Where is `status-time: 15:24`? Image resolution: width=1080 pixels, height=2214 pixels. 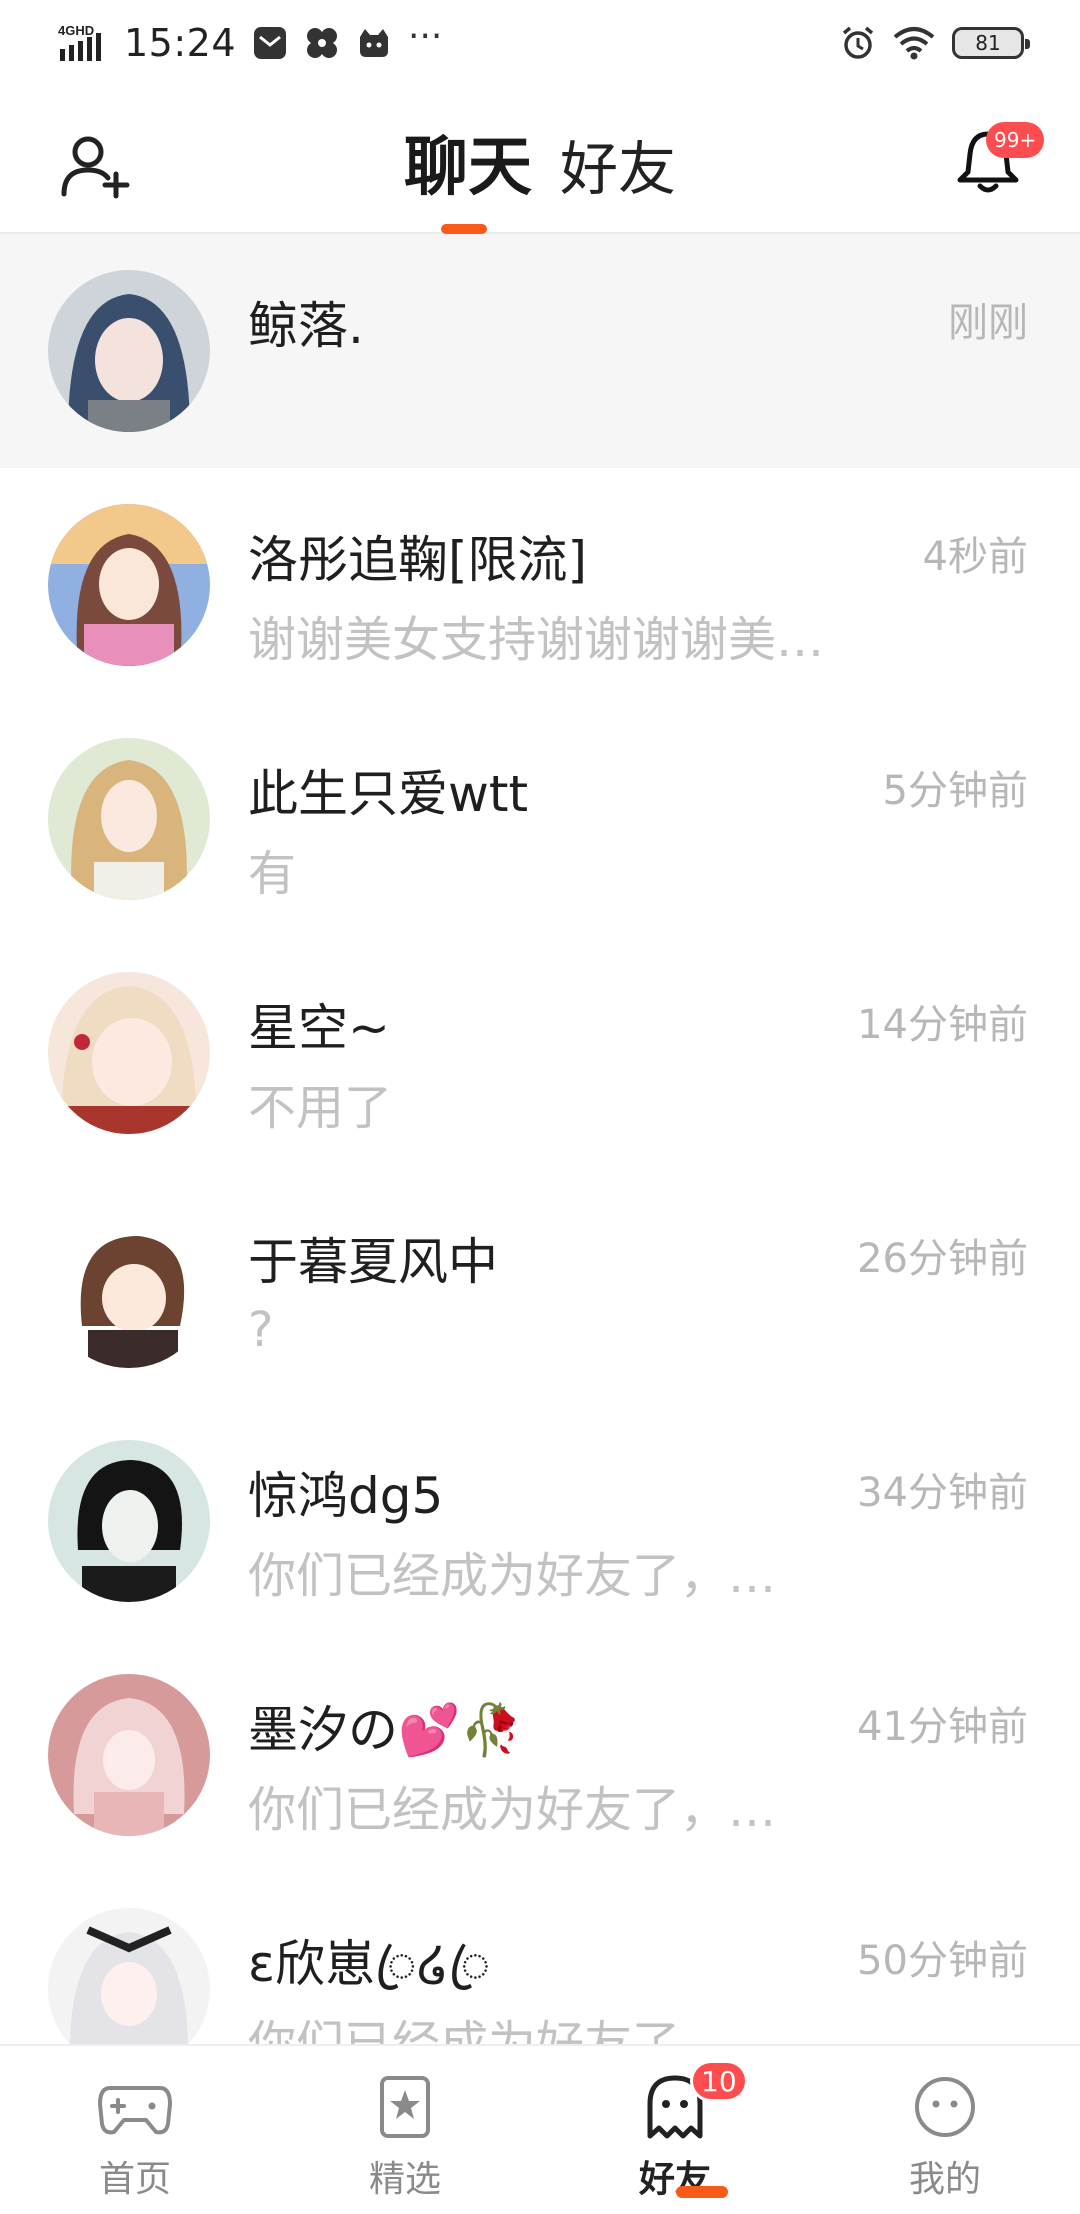 status-time: 15:24 is located at coordinates (180, 43).